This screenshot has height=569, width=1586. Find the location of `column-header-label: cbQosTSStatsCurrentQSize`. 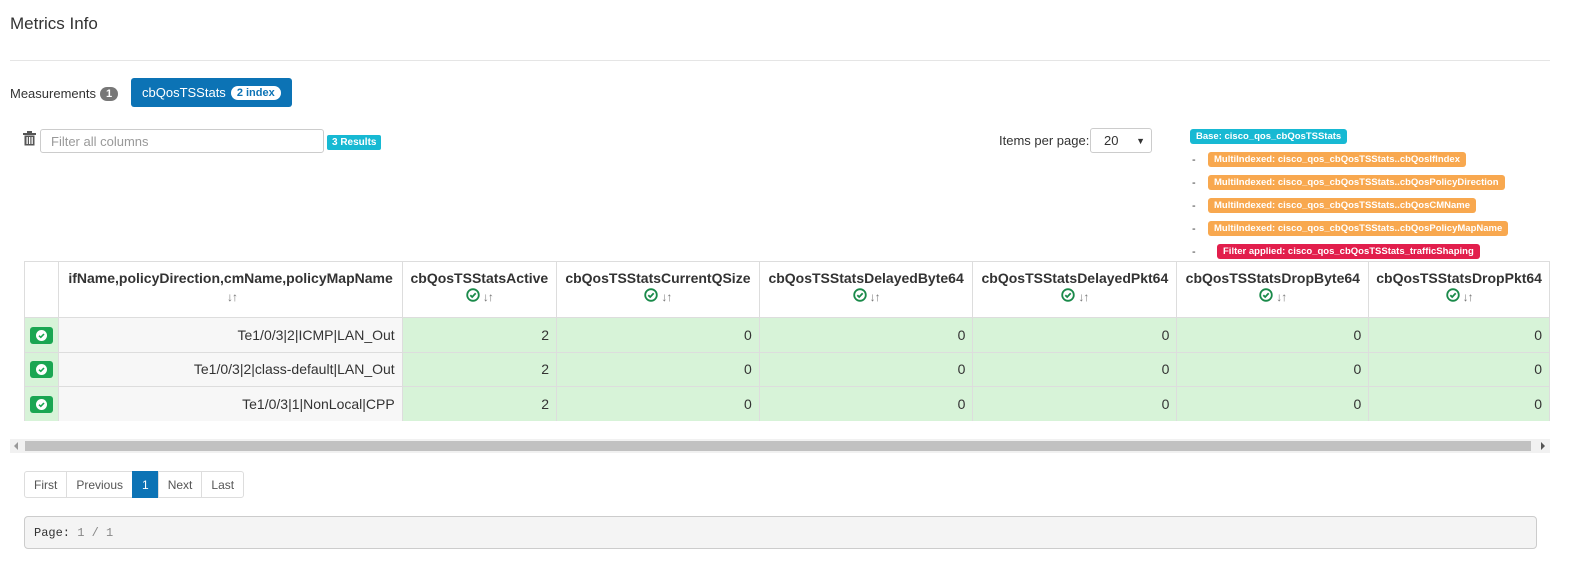

column-header-label: cbQosTSStatsCurrentQSize is located at coordinates (658, 278).